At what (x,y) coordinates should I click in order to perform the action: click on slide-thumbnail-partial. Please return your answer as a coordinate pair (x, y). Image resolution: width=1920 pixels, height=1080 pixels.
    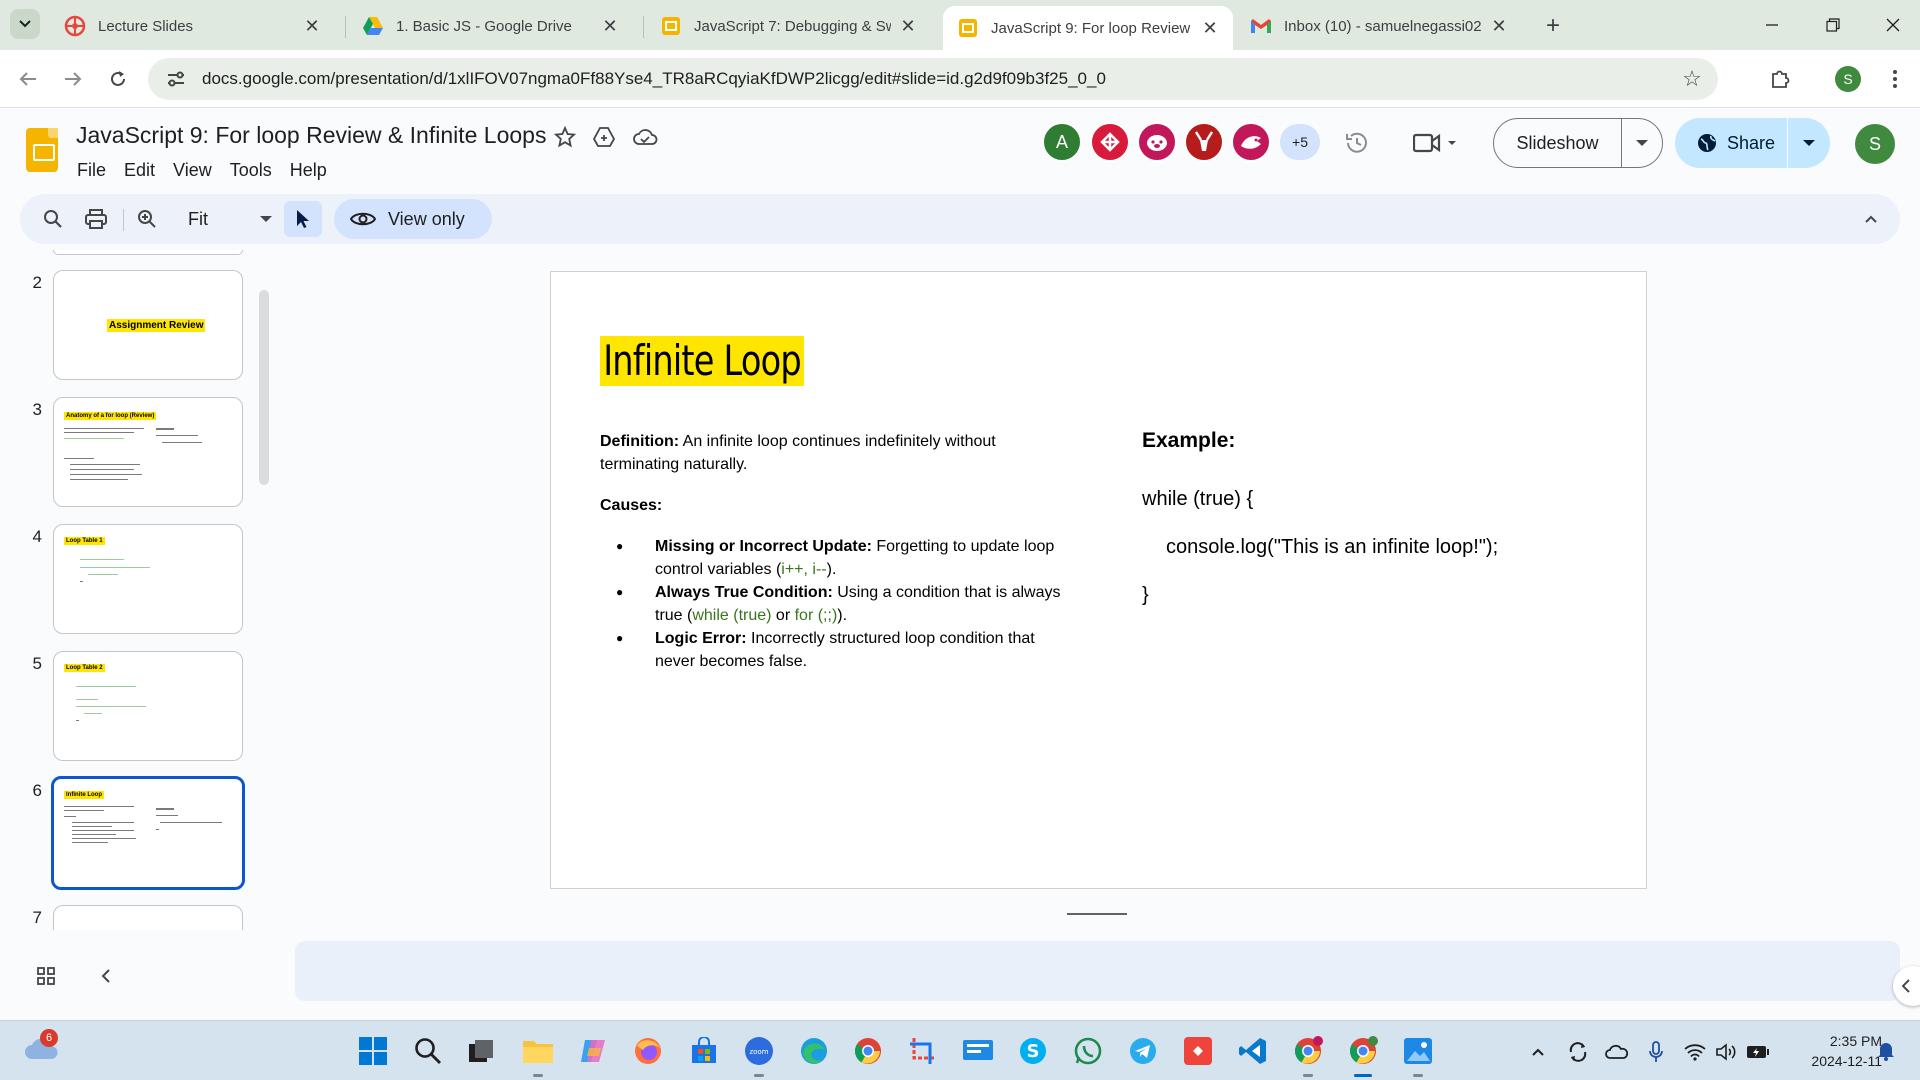
    Looking at the image, I should click on (148, 252).